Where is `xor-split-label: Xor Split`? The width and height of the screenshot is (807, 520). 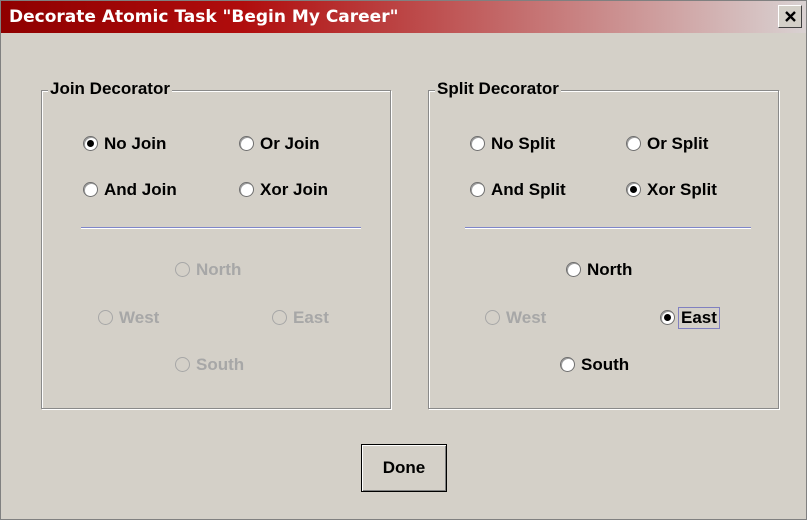
xor-split-label: Xor Split is located at coordinates (682, 189).